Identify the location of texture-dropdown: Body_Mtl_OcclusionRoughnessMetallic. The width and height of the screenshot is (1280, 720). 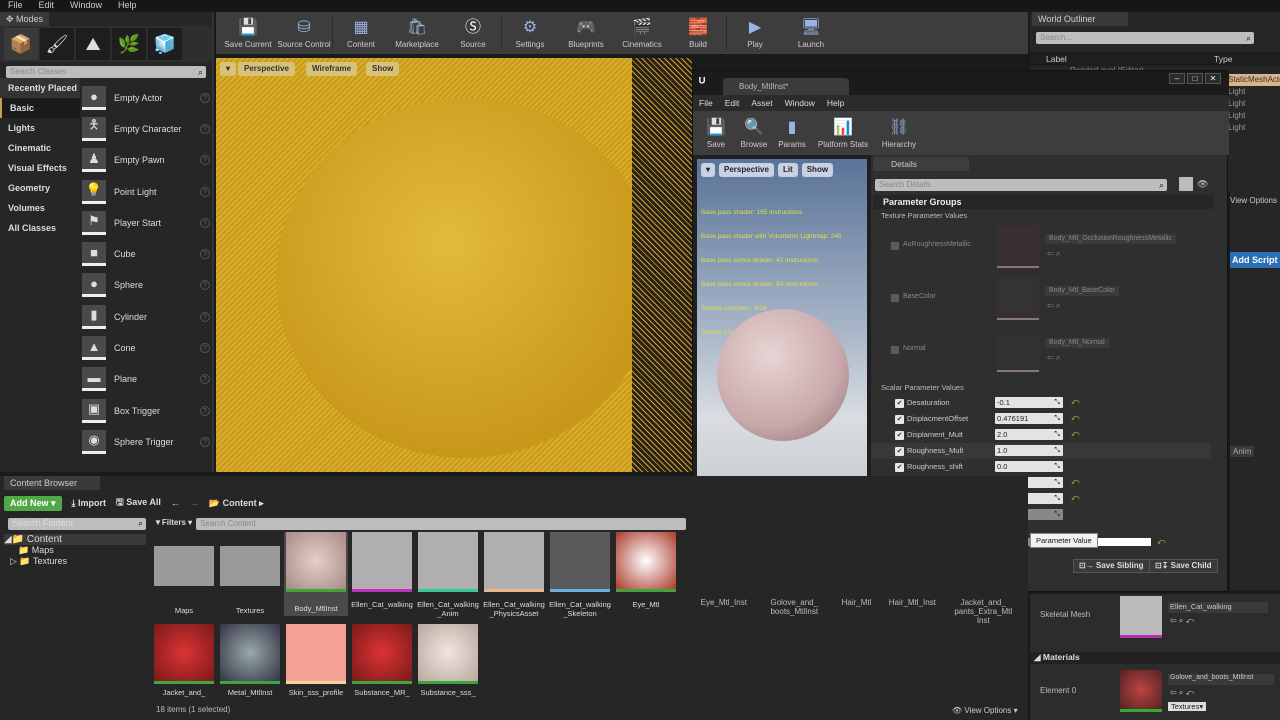
(1110, 239).